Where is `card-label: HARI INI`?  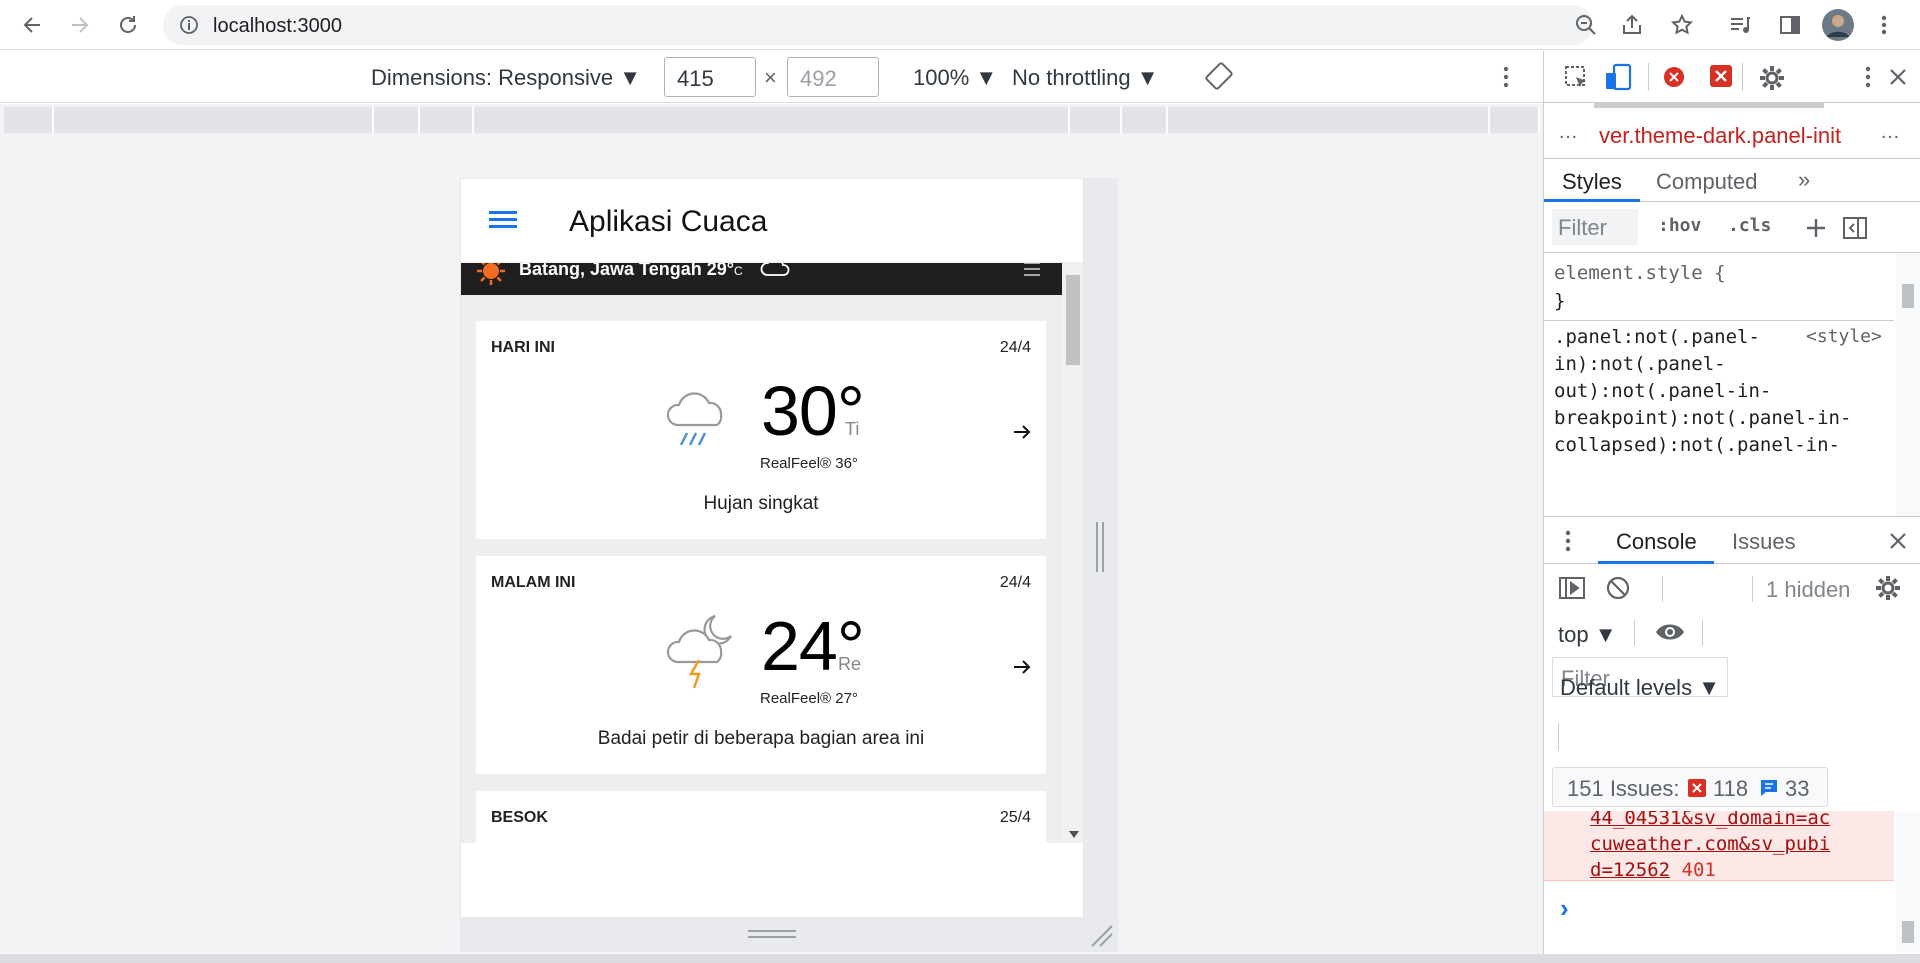 card-label: HARI INI is located at coordinates (523, 347).